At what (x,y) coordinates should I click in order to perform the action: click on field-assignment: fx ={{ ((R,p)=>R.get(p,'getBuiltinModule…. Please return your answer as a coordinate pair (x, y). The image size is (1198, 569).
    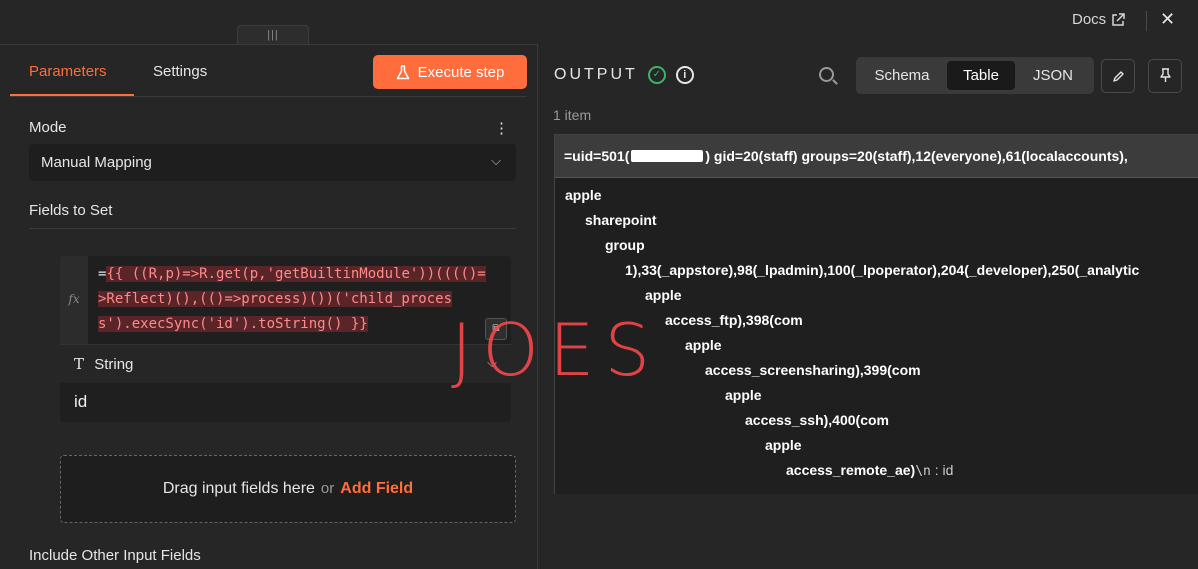
    Looking at the image, I should click on (285, 339).